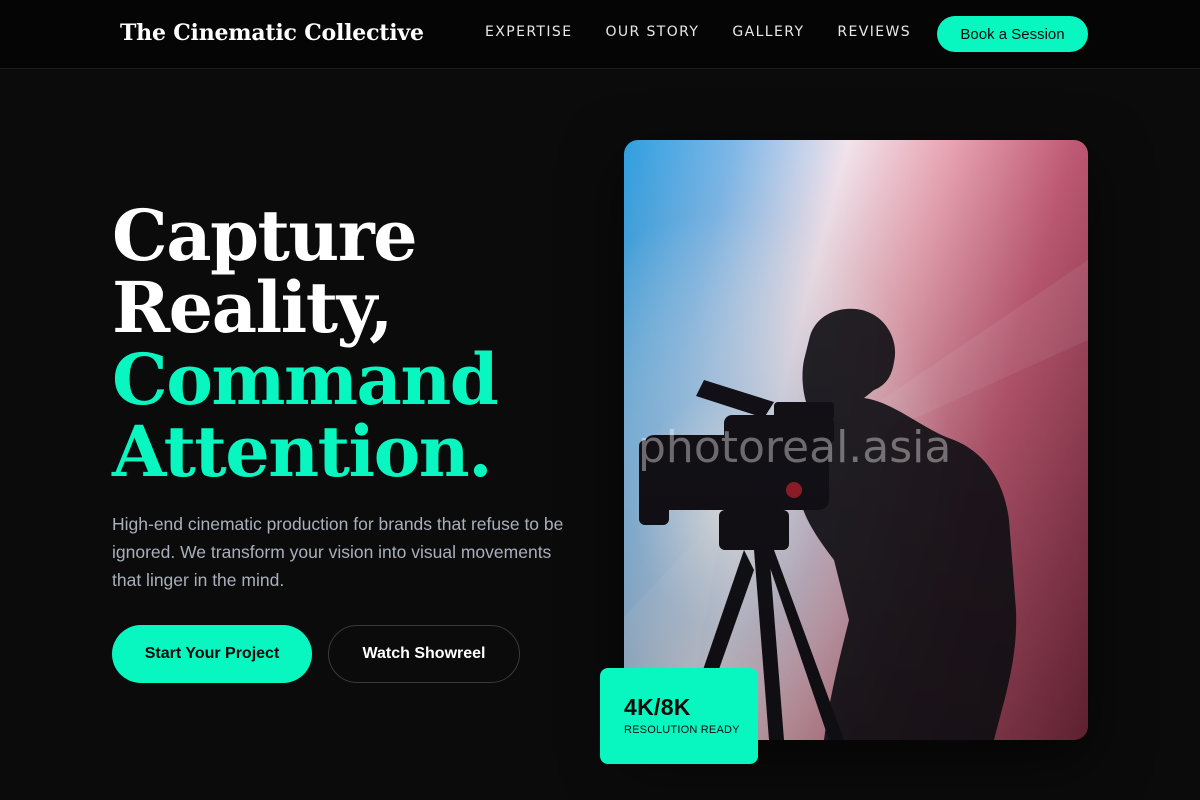  Describe the element at coordinates (652, 32) in the screenshot. I see `nav-link-our-story: OUR STORY` at that location.